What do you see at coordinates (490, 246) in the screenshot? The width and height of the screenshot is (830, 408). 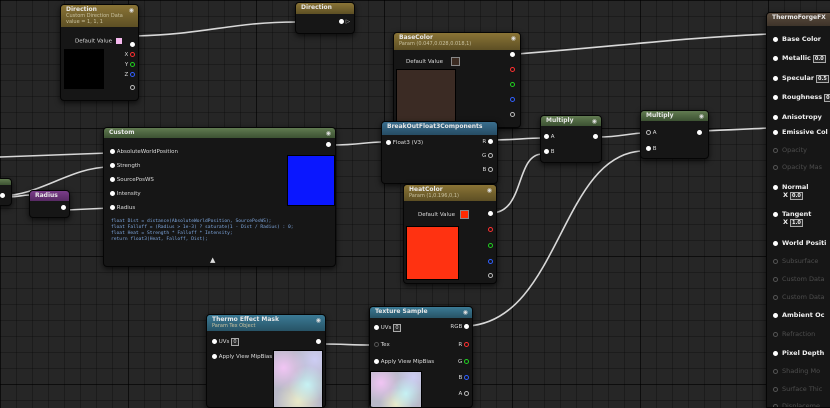 I see `output-pin-g` at bounding box center [490, 246].